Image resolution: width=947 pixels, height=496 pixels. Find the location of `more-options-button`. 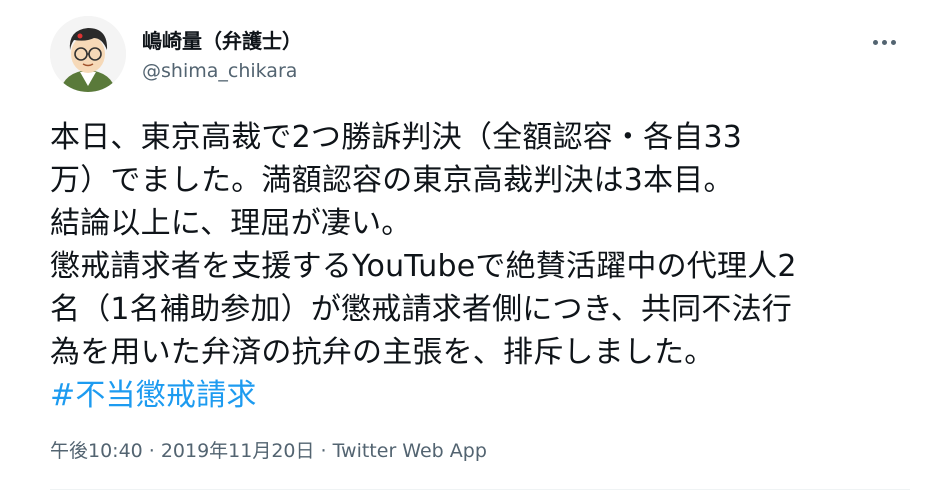

more-options-button is located at coordinates (884, 42).